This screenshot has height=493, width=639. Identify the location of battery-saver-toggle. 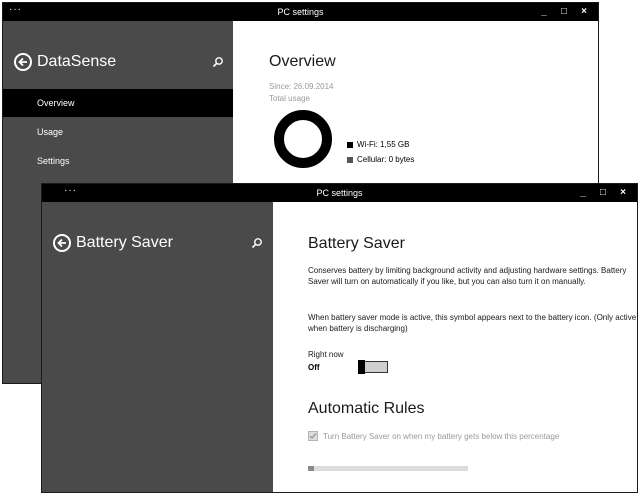
(373, 367).